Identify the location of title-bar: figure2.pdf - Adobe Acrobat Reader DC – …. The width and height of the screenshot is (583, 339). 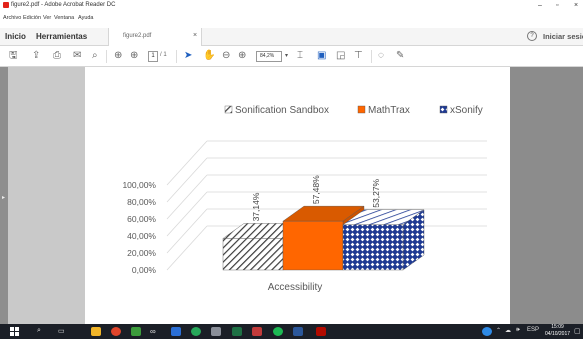
(291, 7).